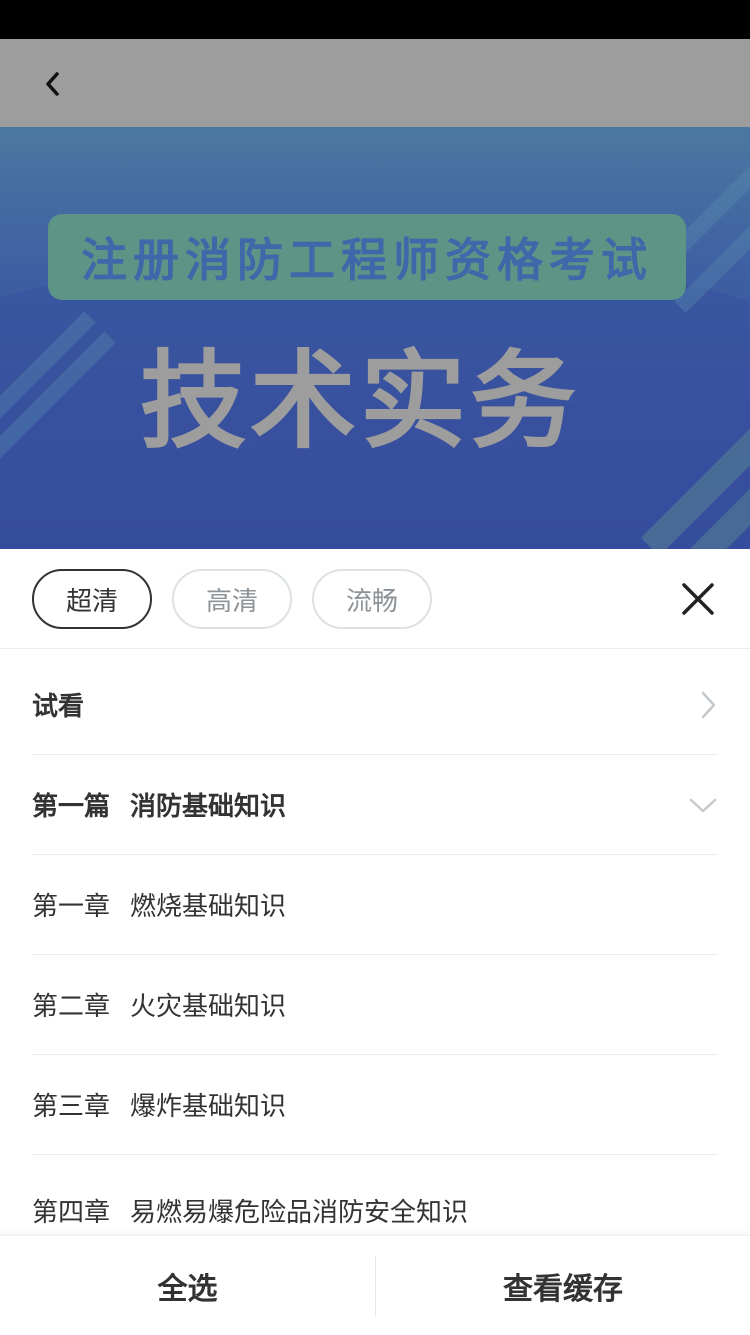 The width and height of the screenshot is (750, 1335). I want to click on chapter-label: 第一章 燃烧基础知识, so click(159, 904).